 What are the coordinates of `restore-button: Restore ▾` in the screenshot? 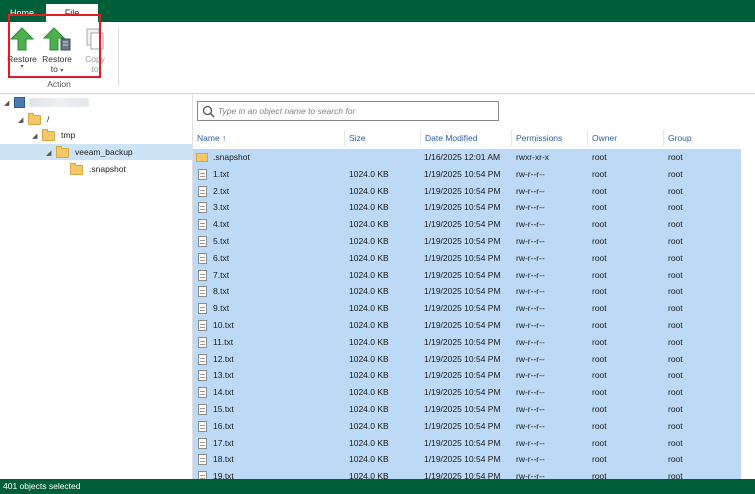 It's located at (22, 48).